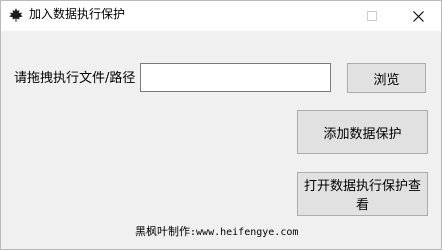  I want to click on credit-label: 黑枫叶制作, so click(162, 231).